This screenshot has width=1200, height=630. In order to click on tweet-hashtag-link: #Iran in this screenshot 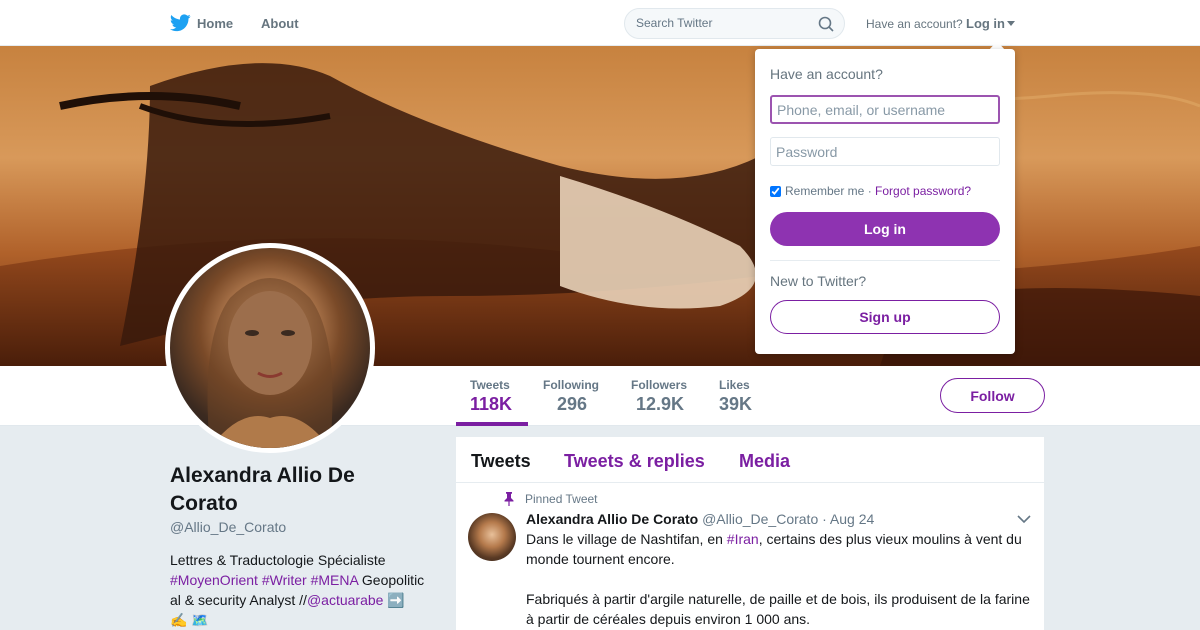, I will do `click(743, 539)`.